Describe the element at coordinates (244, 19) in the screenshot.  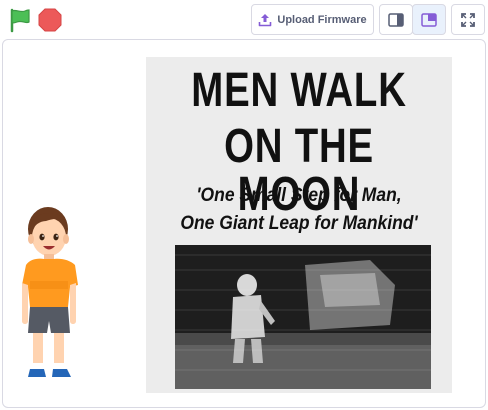
I see `stage-toolbar: Upload Firmware` at that location.